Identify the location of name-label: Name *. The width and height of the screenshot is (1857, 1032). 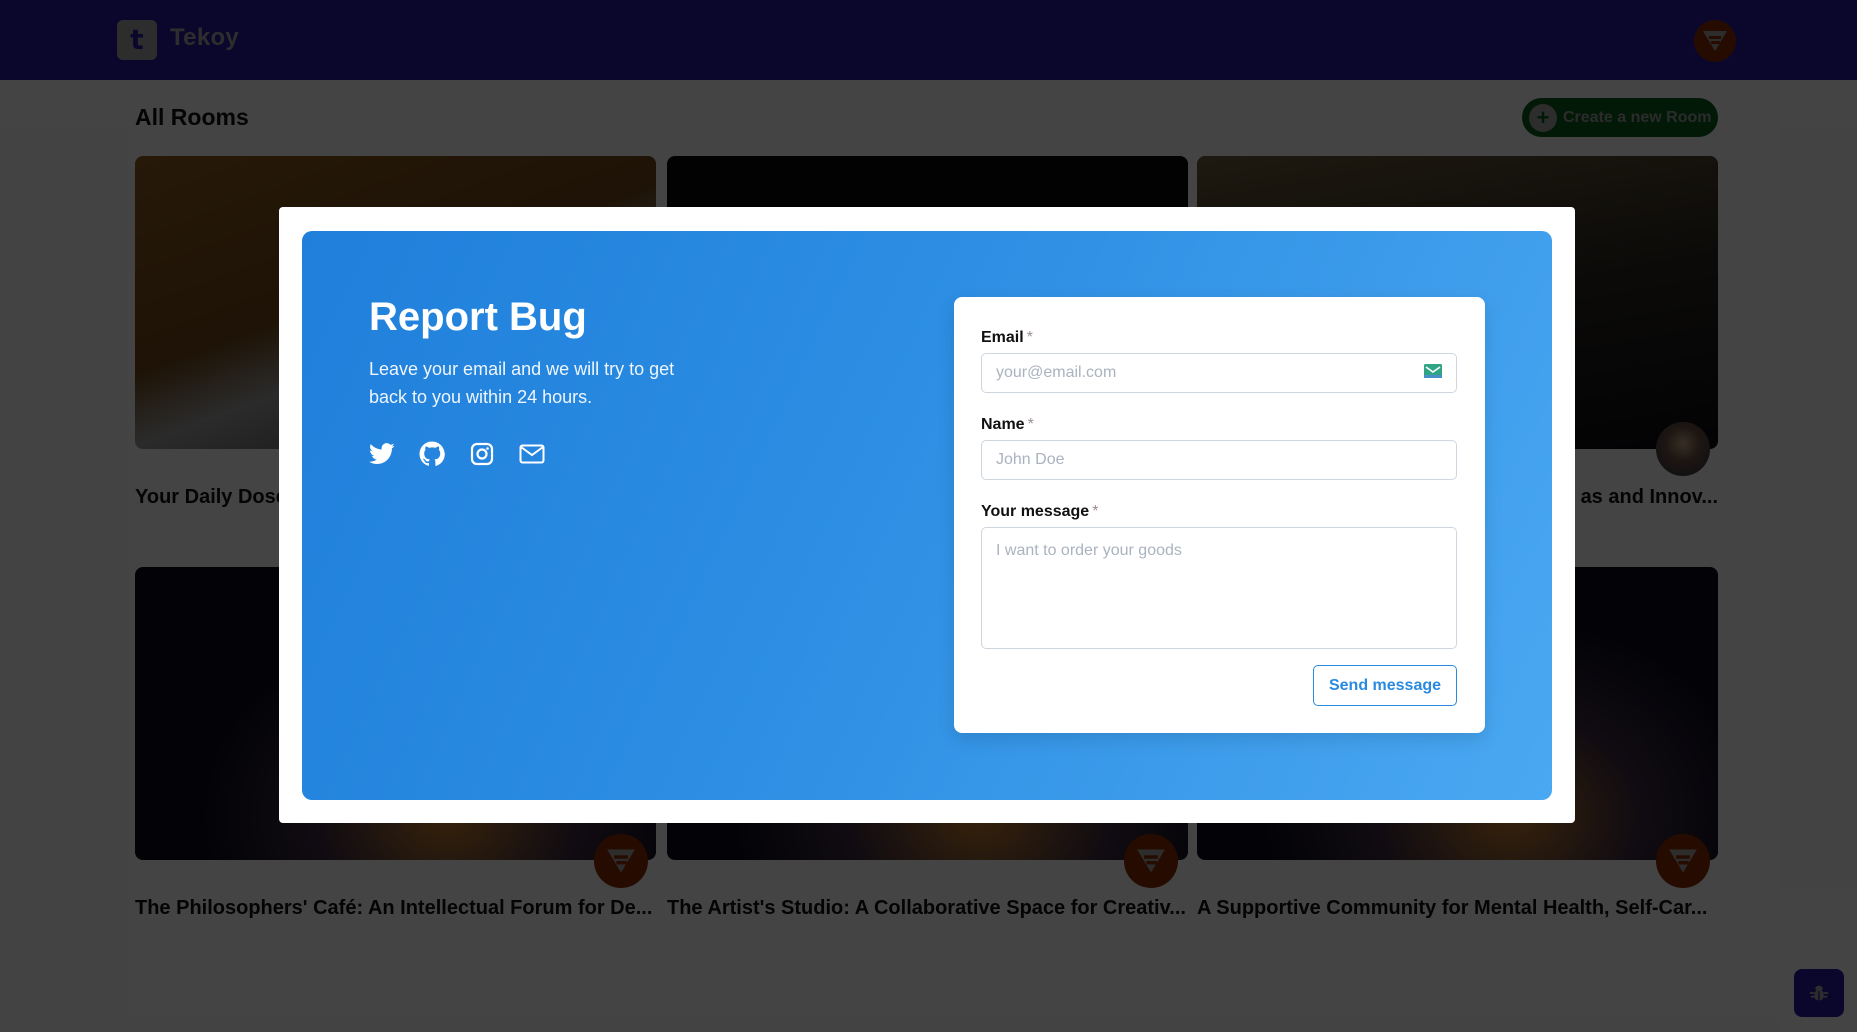
(1007, 424).